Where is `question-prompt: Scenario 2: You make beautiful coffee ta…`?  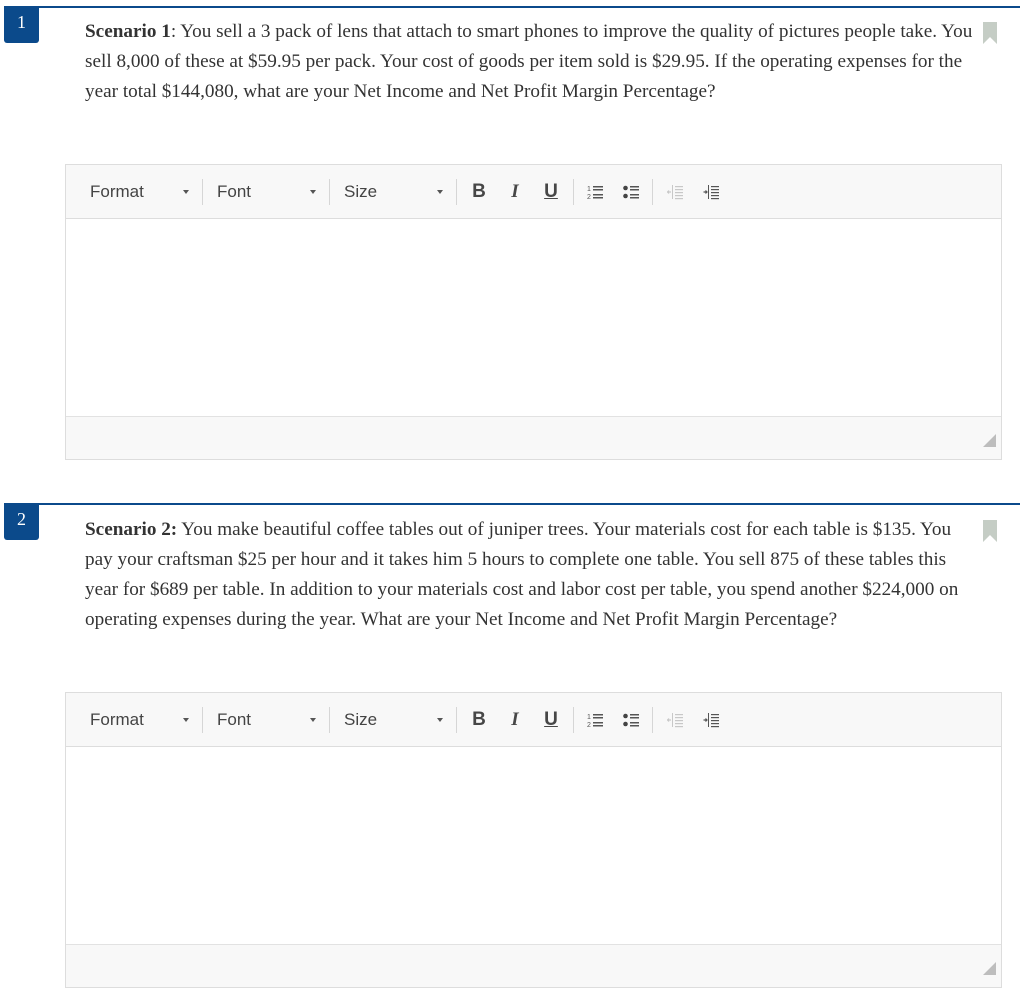 question-prompt: Scenario 2: You make beautiful coffee ta… is located at coordinates (530, 575).